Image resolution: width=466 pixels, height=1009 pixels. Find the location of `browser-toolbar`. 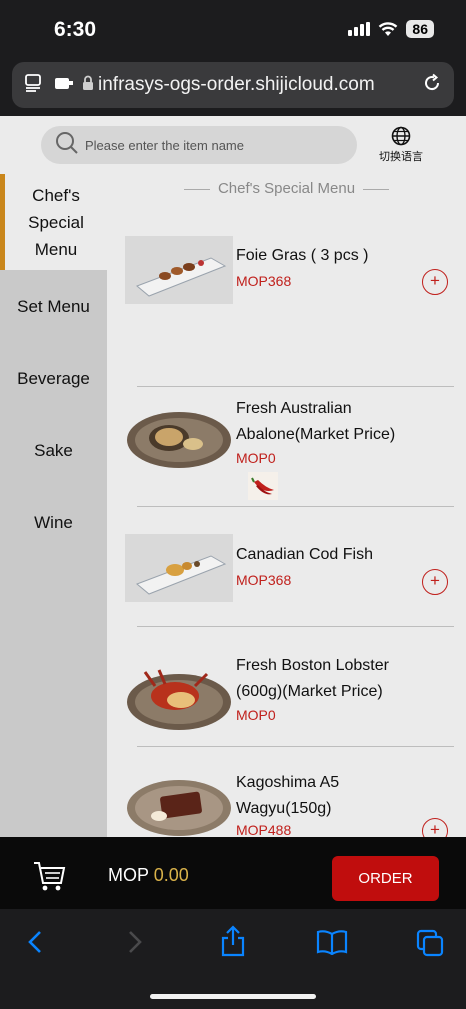

browser-toolbar is located at coordinates (233, 959).